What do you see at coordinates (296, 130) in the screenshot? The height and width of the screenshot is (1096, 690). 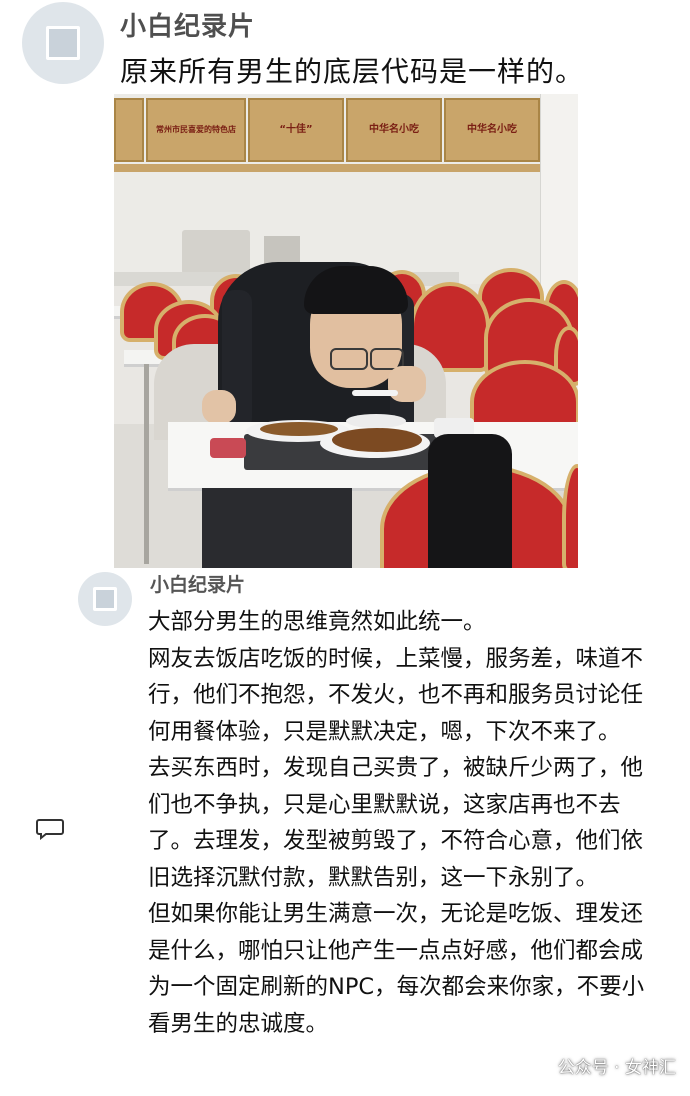 I see `award-plaque: “十佳”` at bounding box center [296, 130].